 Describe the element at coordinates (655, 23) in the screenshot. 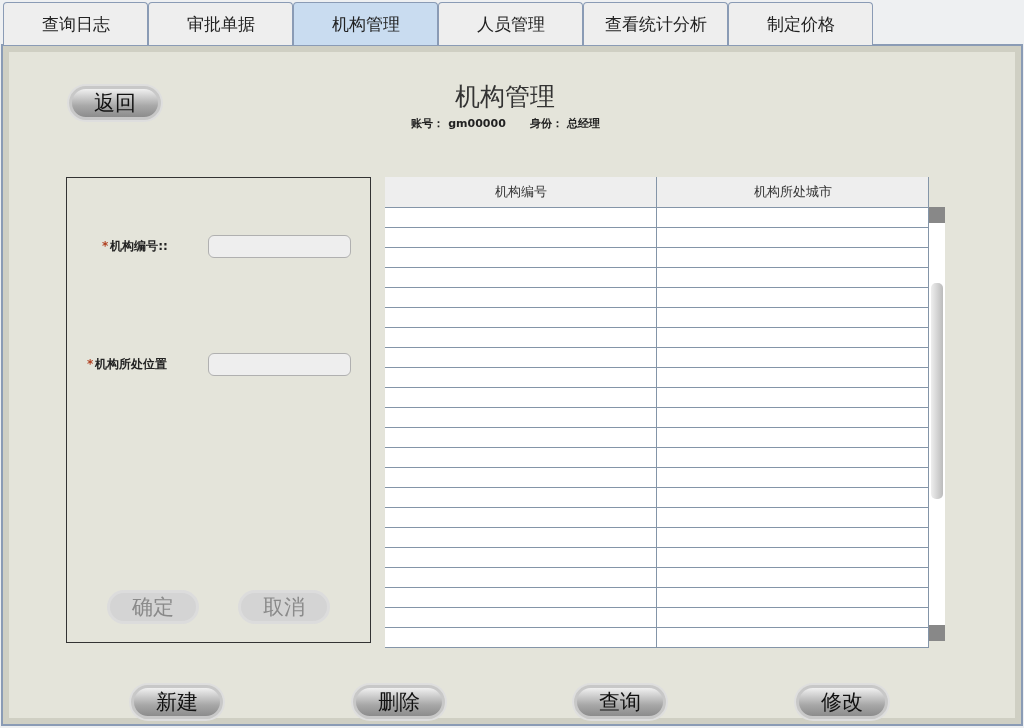

I see `tab: 查看统计分析` at that location.